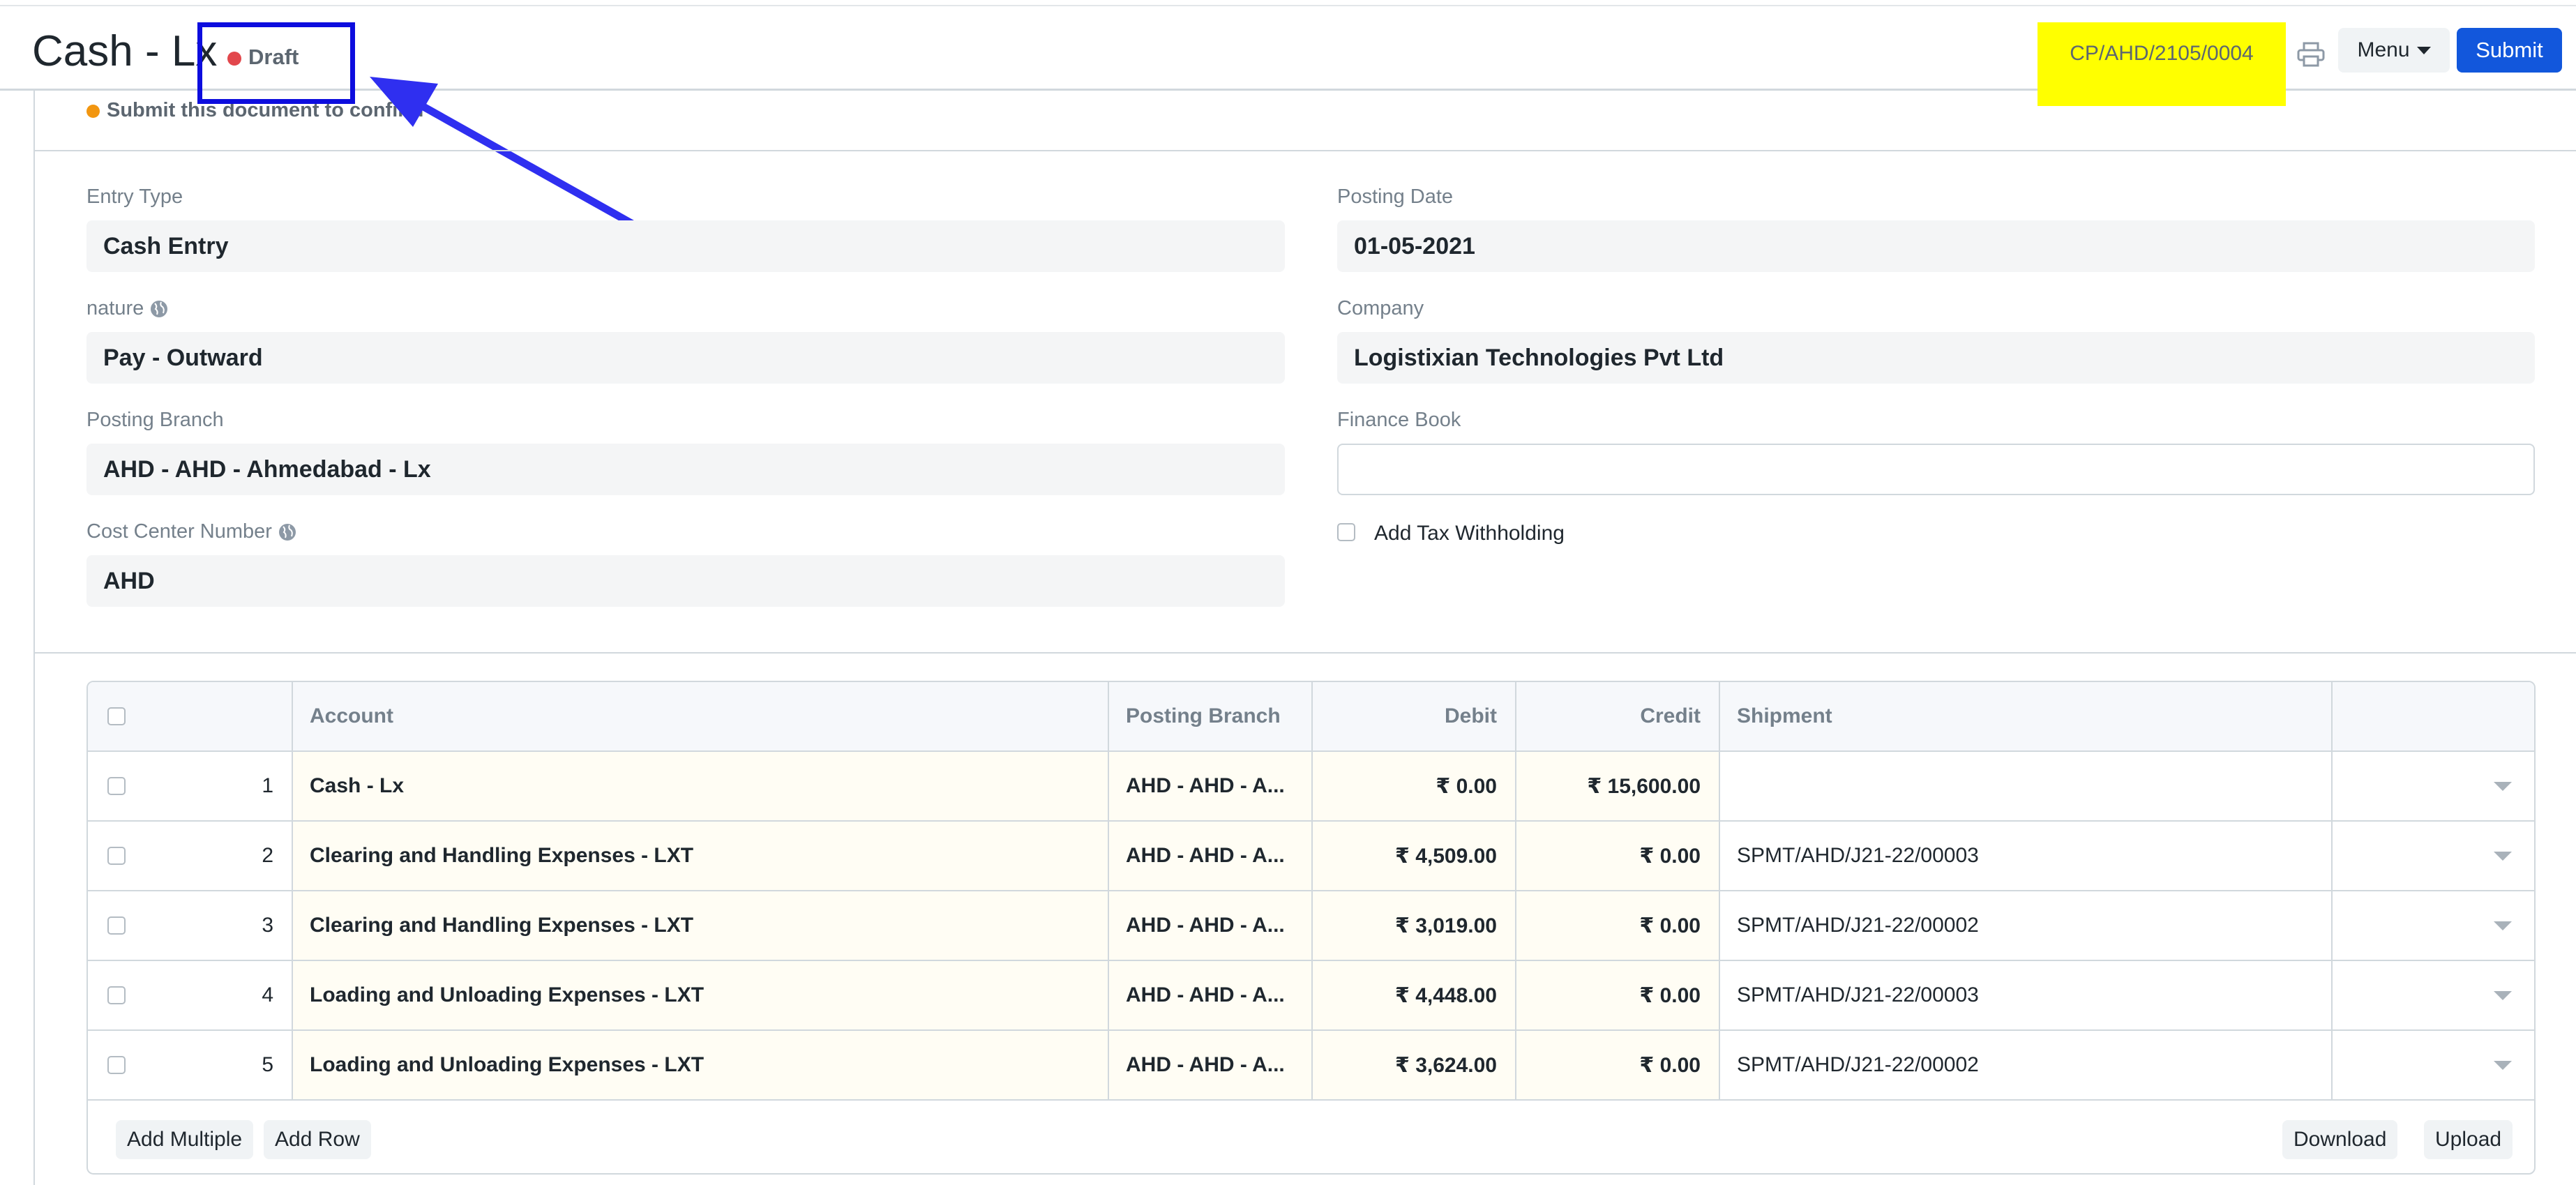 This screenshot has width=2576, height=1185. Describe the element at coordinates (267, 995) in the screenshot. I see `row-index: 4` at that location.